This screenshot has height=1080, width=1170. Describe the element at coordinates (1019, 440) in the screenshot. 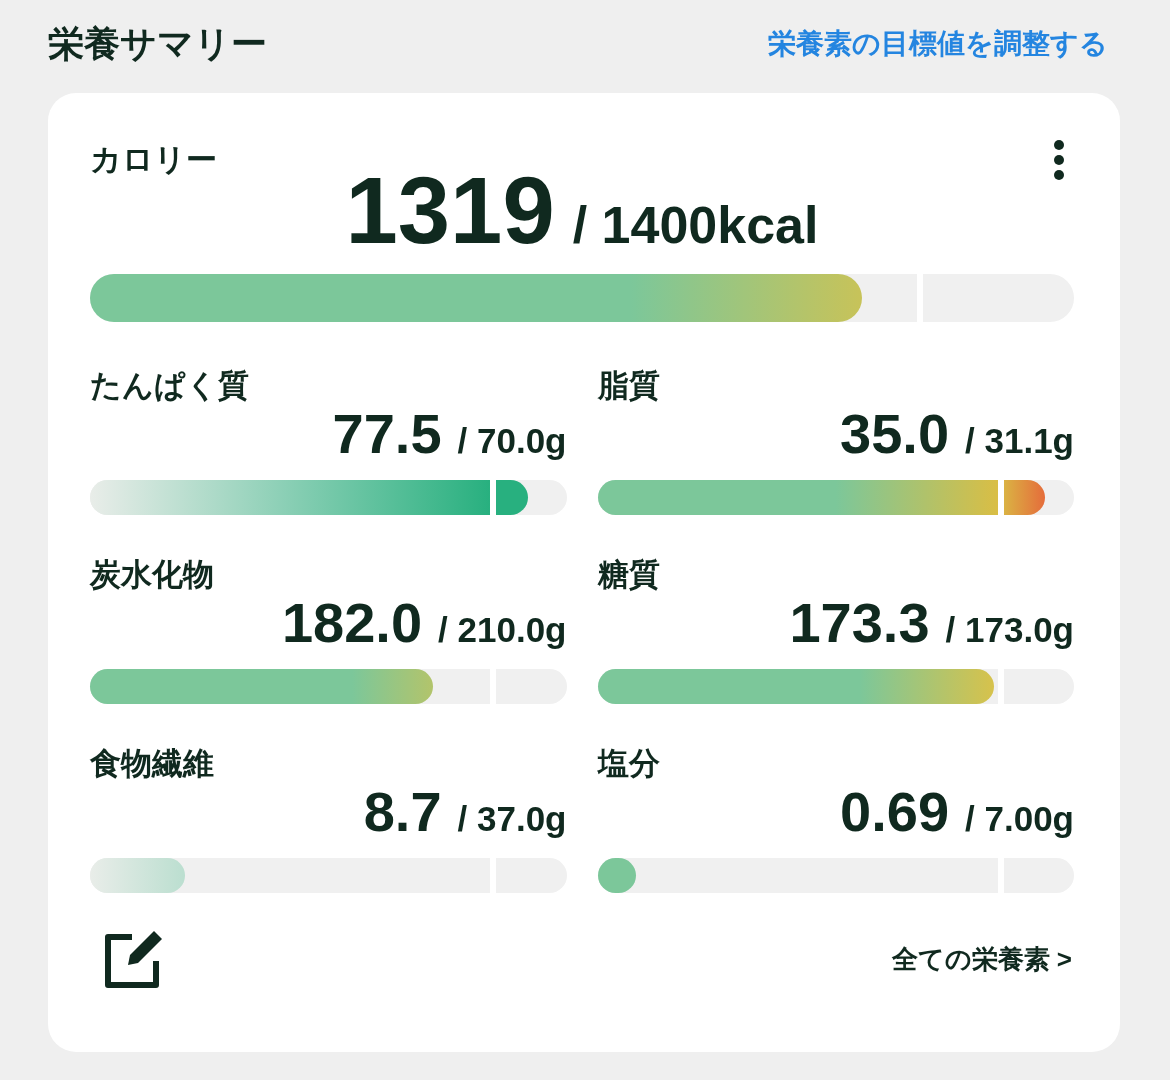

I see `nutrient-target: / 31.1g` at that location.